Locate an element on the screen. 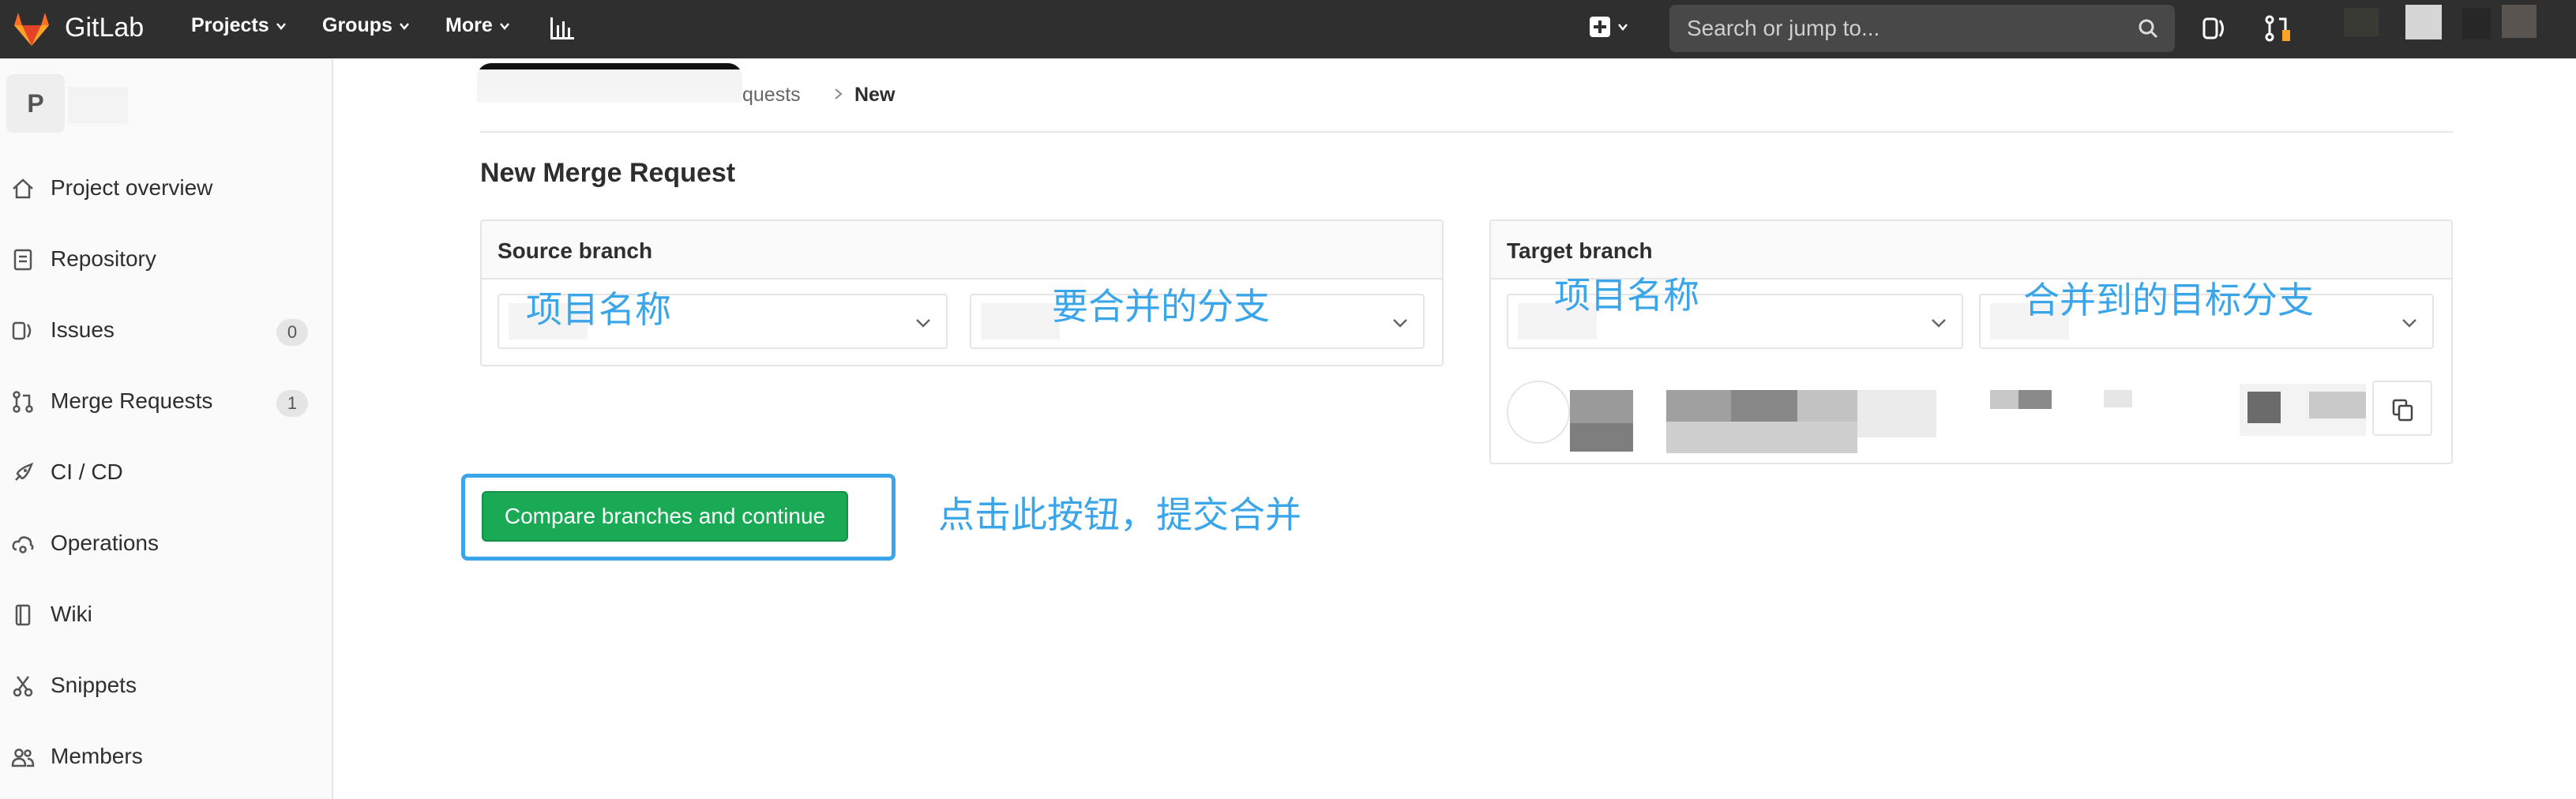 The image size is (2576, 799). sidebar-item-members: Members is located at coordinates (166, 756).